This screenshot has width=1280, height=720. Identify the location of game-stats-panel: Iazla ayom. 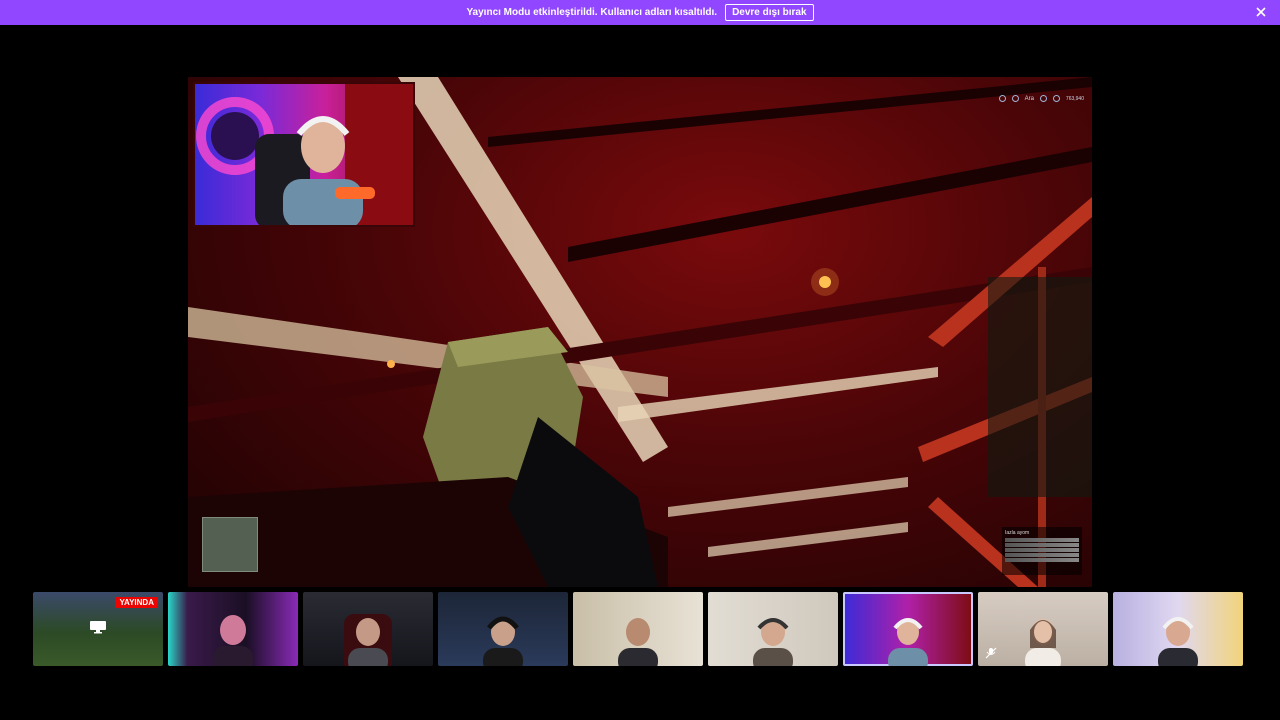
(1042, 551).